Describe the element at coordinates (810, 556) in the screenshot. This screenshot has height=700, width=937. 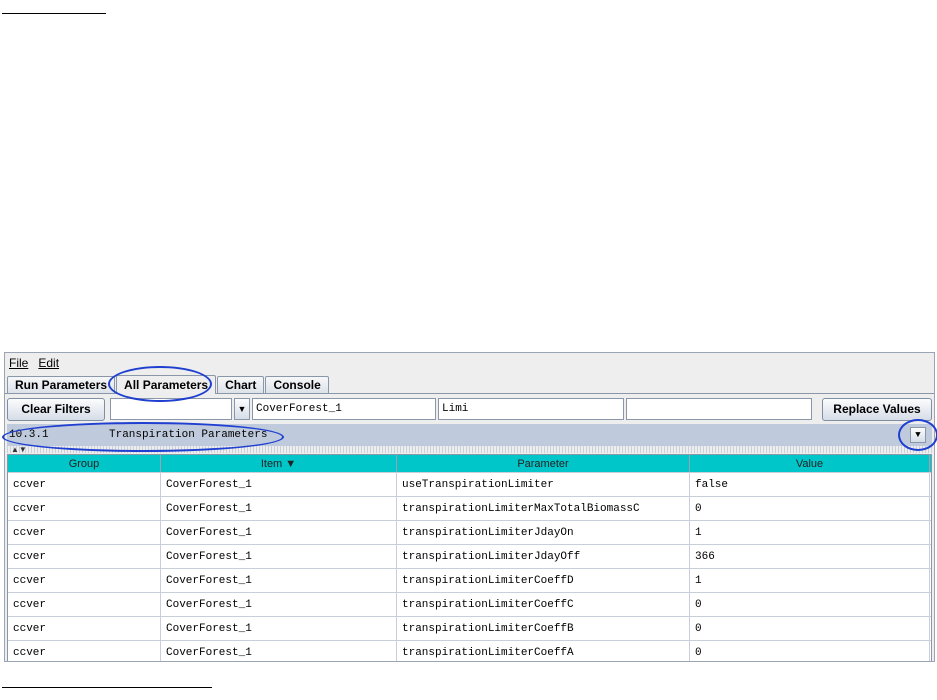
I see `cell-value: 366` at that location.